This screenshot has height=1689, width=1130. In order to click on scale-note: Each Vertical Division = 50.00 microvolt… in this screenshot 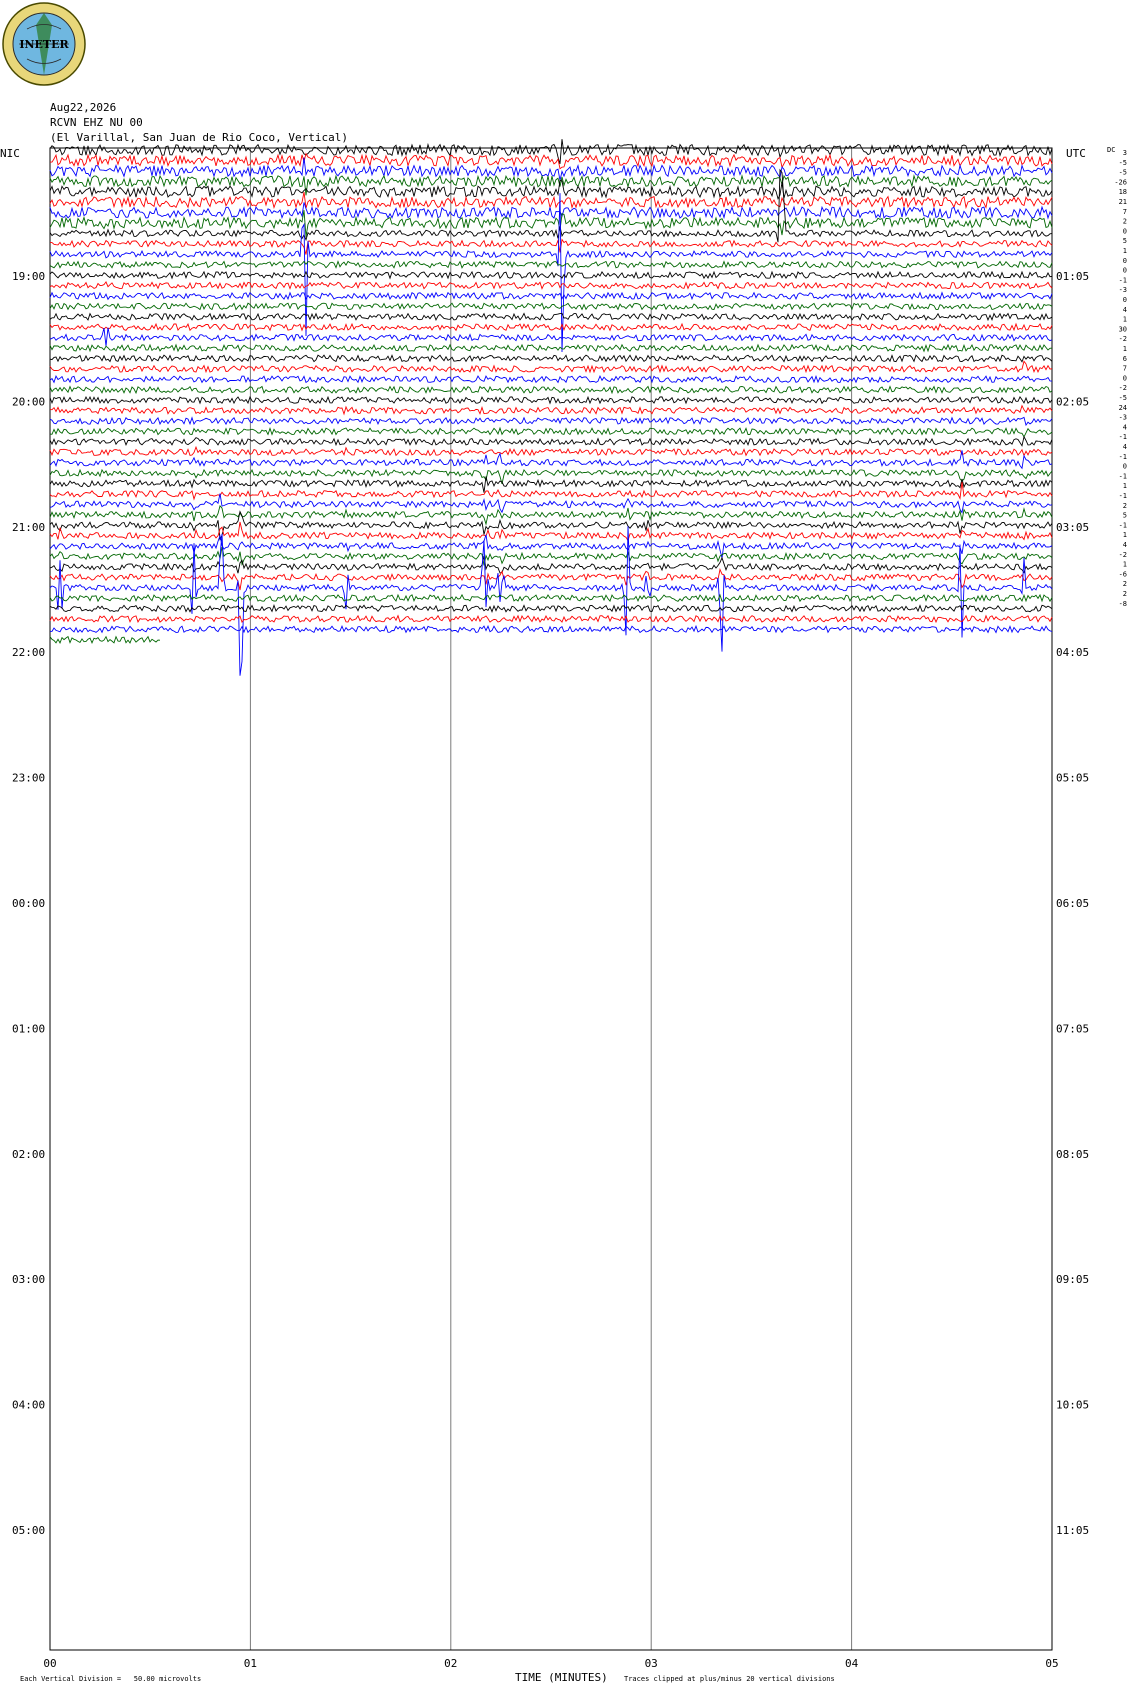, I will do `click(110, 1679)`.